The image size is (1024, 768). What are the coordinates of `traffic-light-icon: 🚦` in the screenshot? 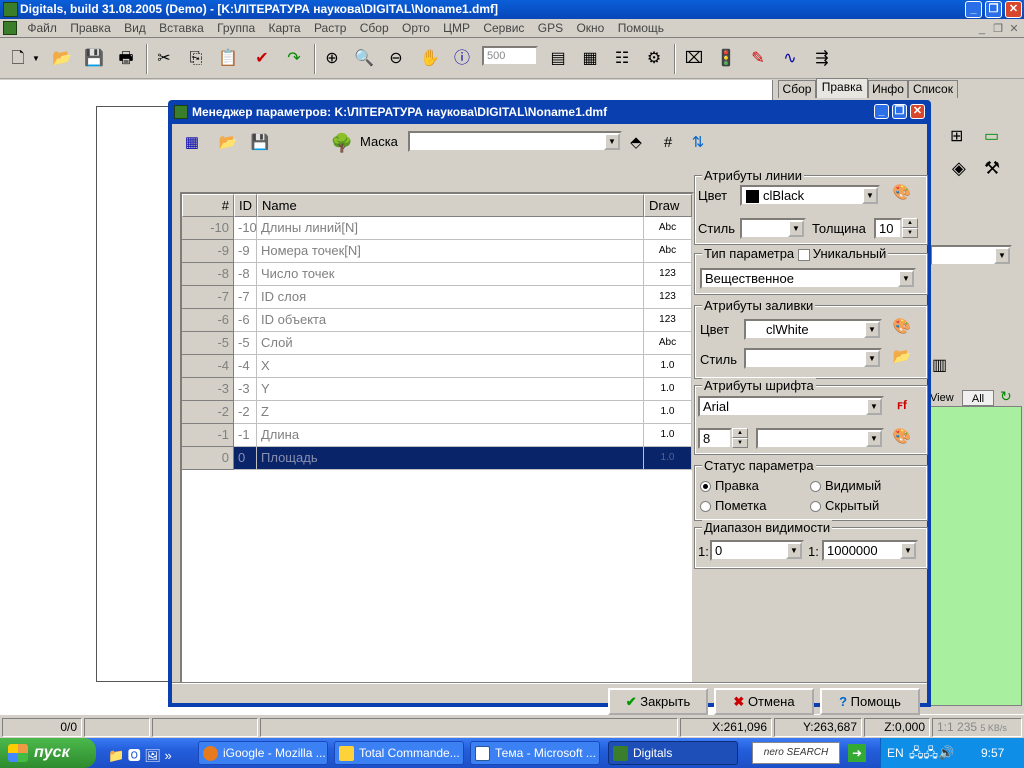 It's located at (726, 59).